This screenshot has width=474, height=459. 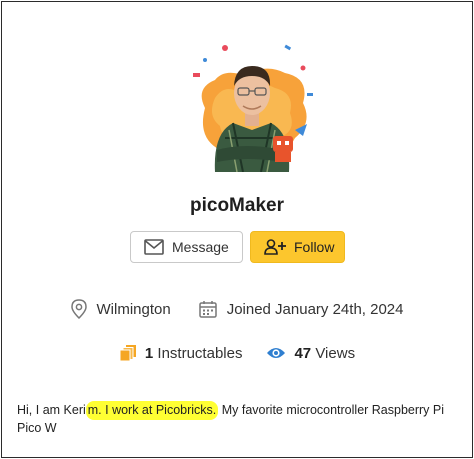 I want to click on instructables-count: 1, so click(x=149, y=353).